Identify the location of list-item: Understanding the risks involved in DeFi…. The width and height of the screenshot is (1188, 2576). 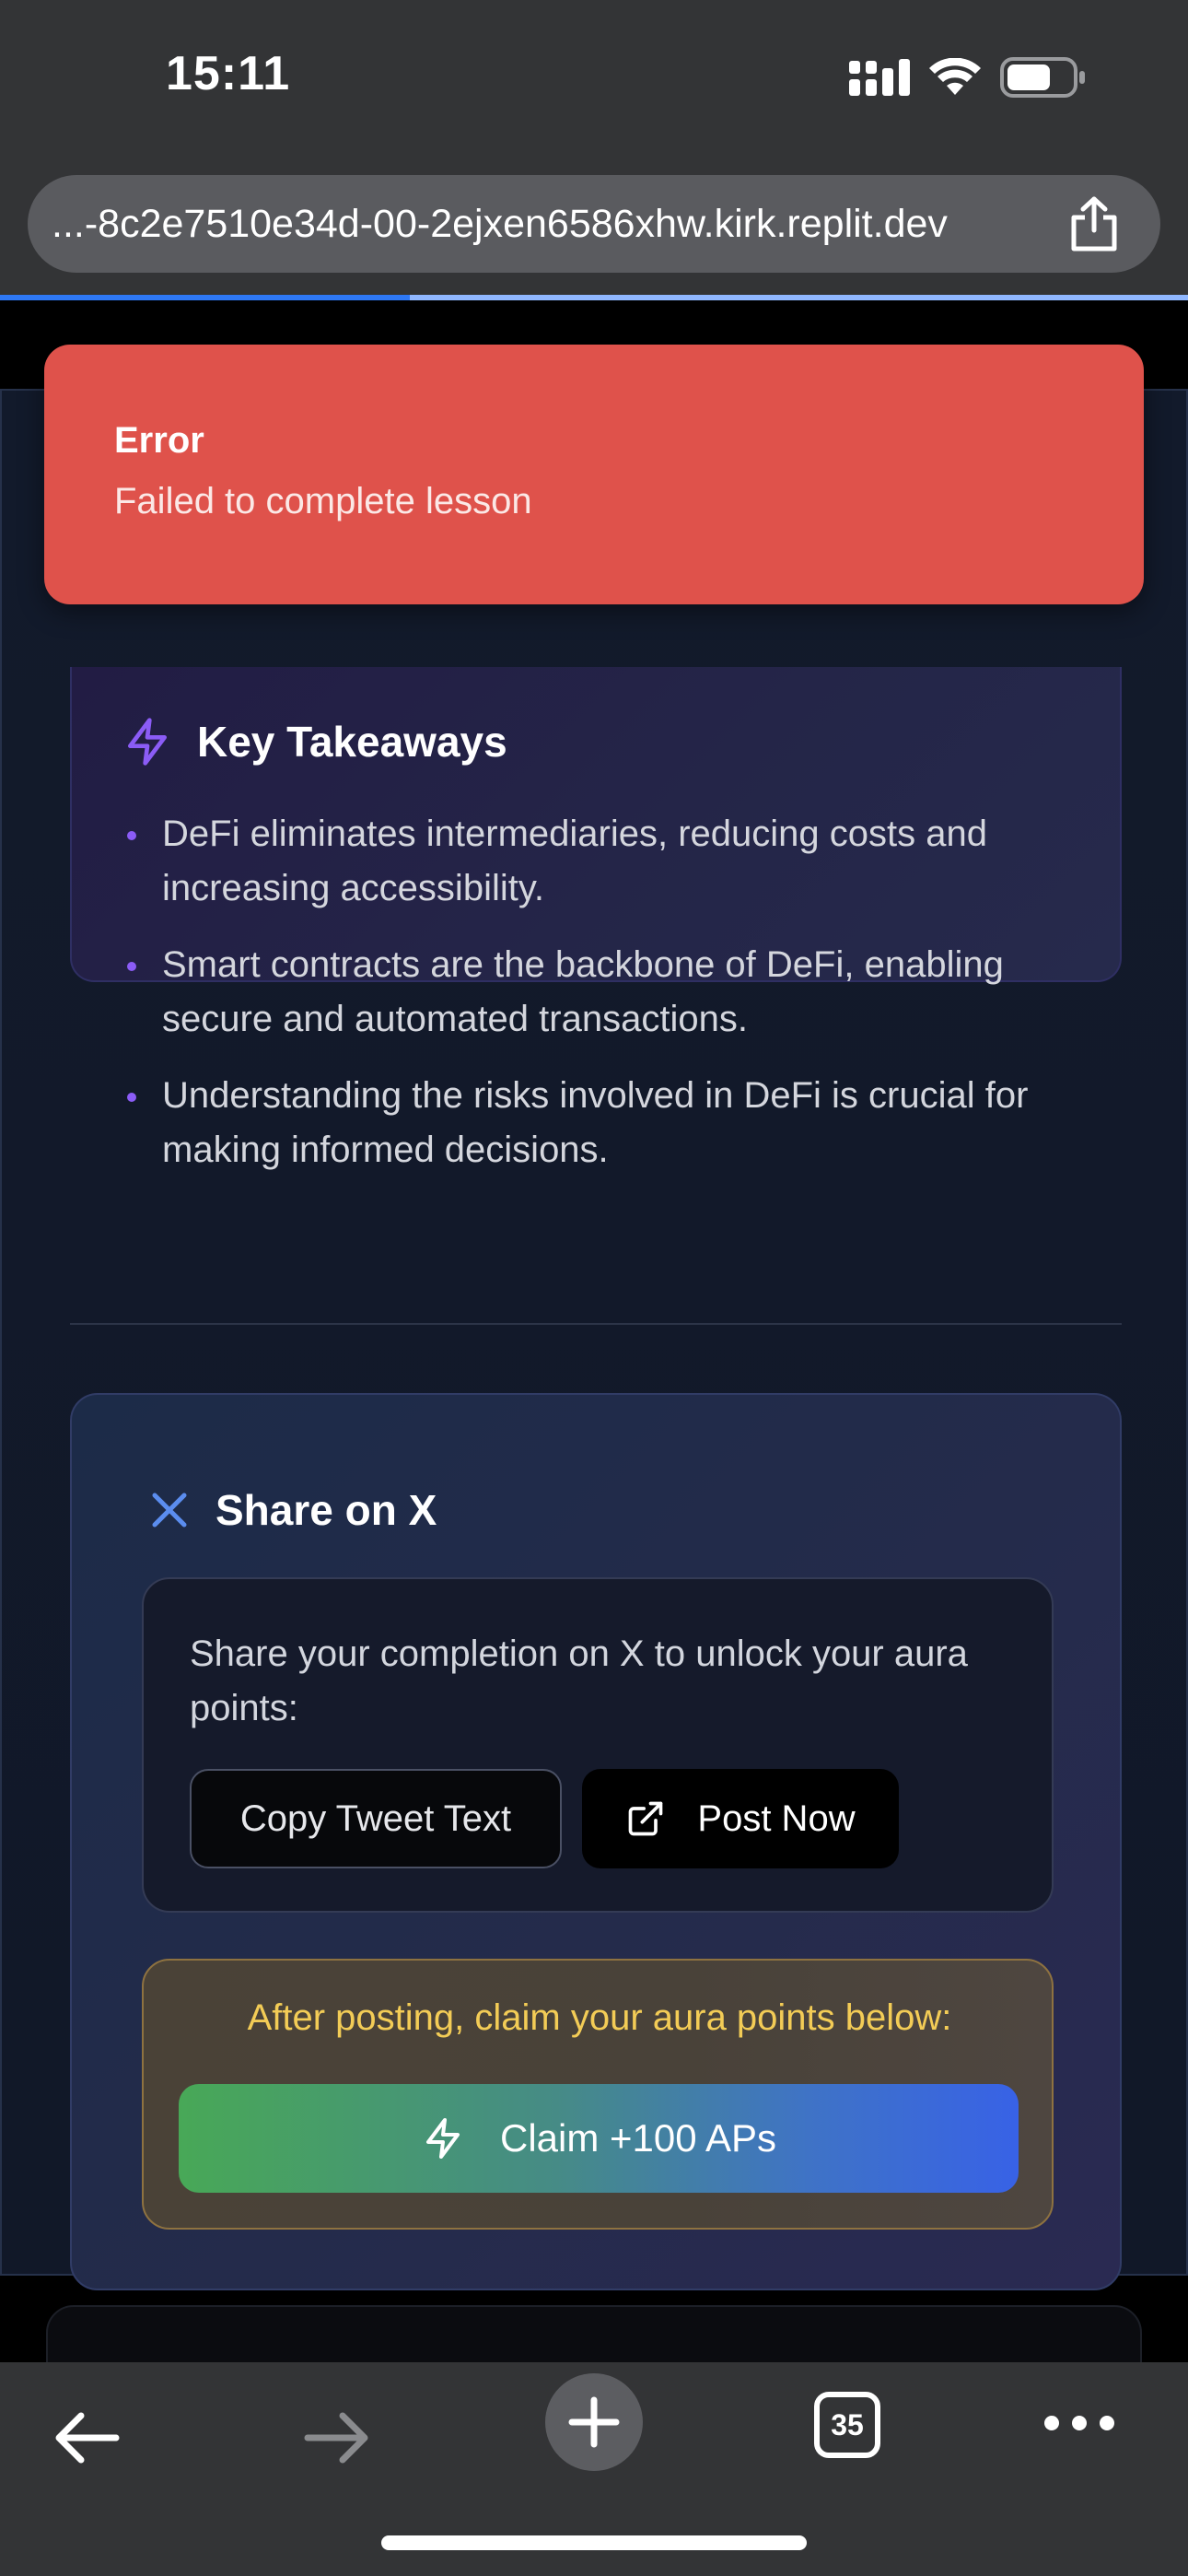
(610, 1123).